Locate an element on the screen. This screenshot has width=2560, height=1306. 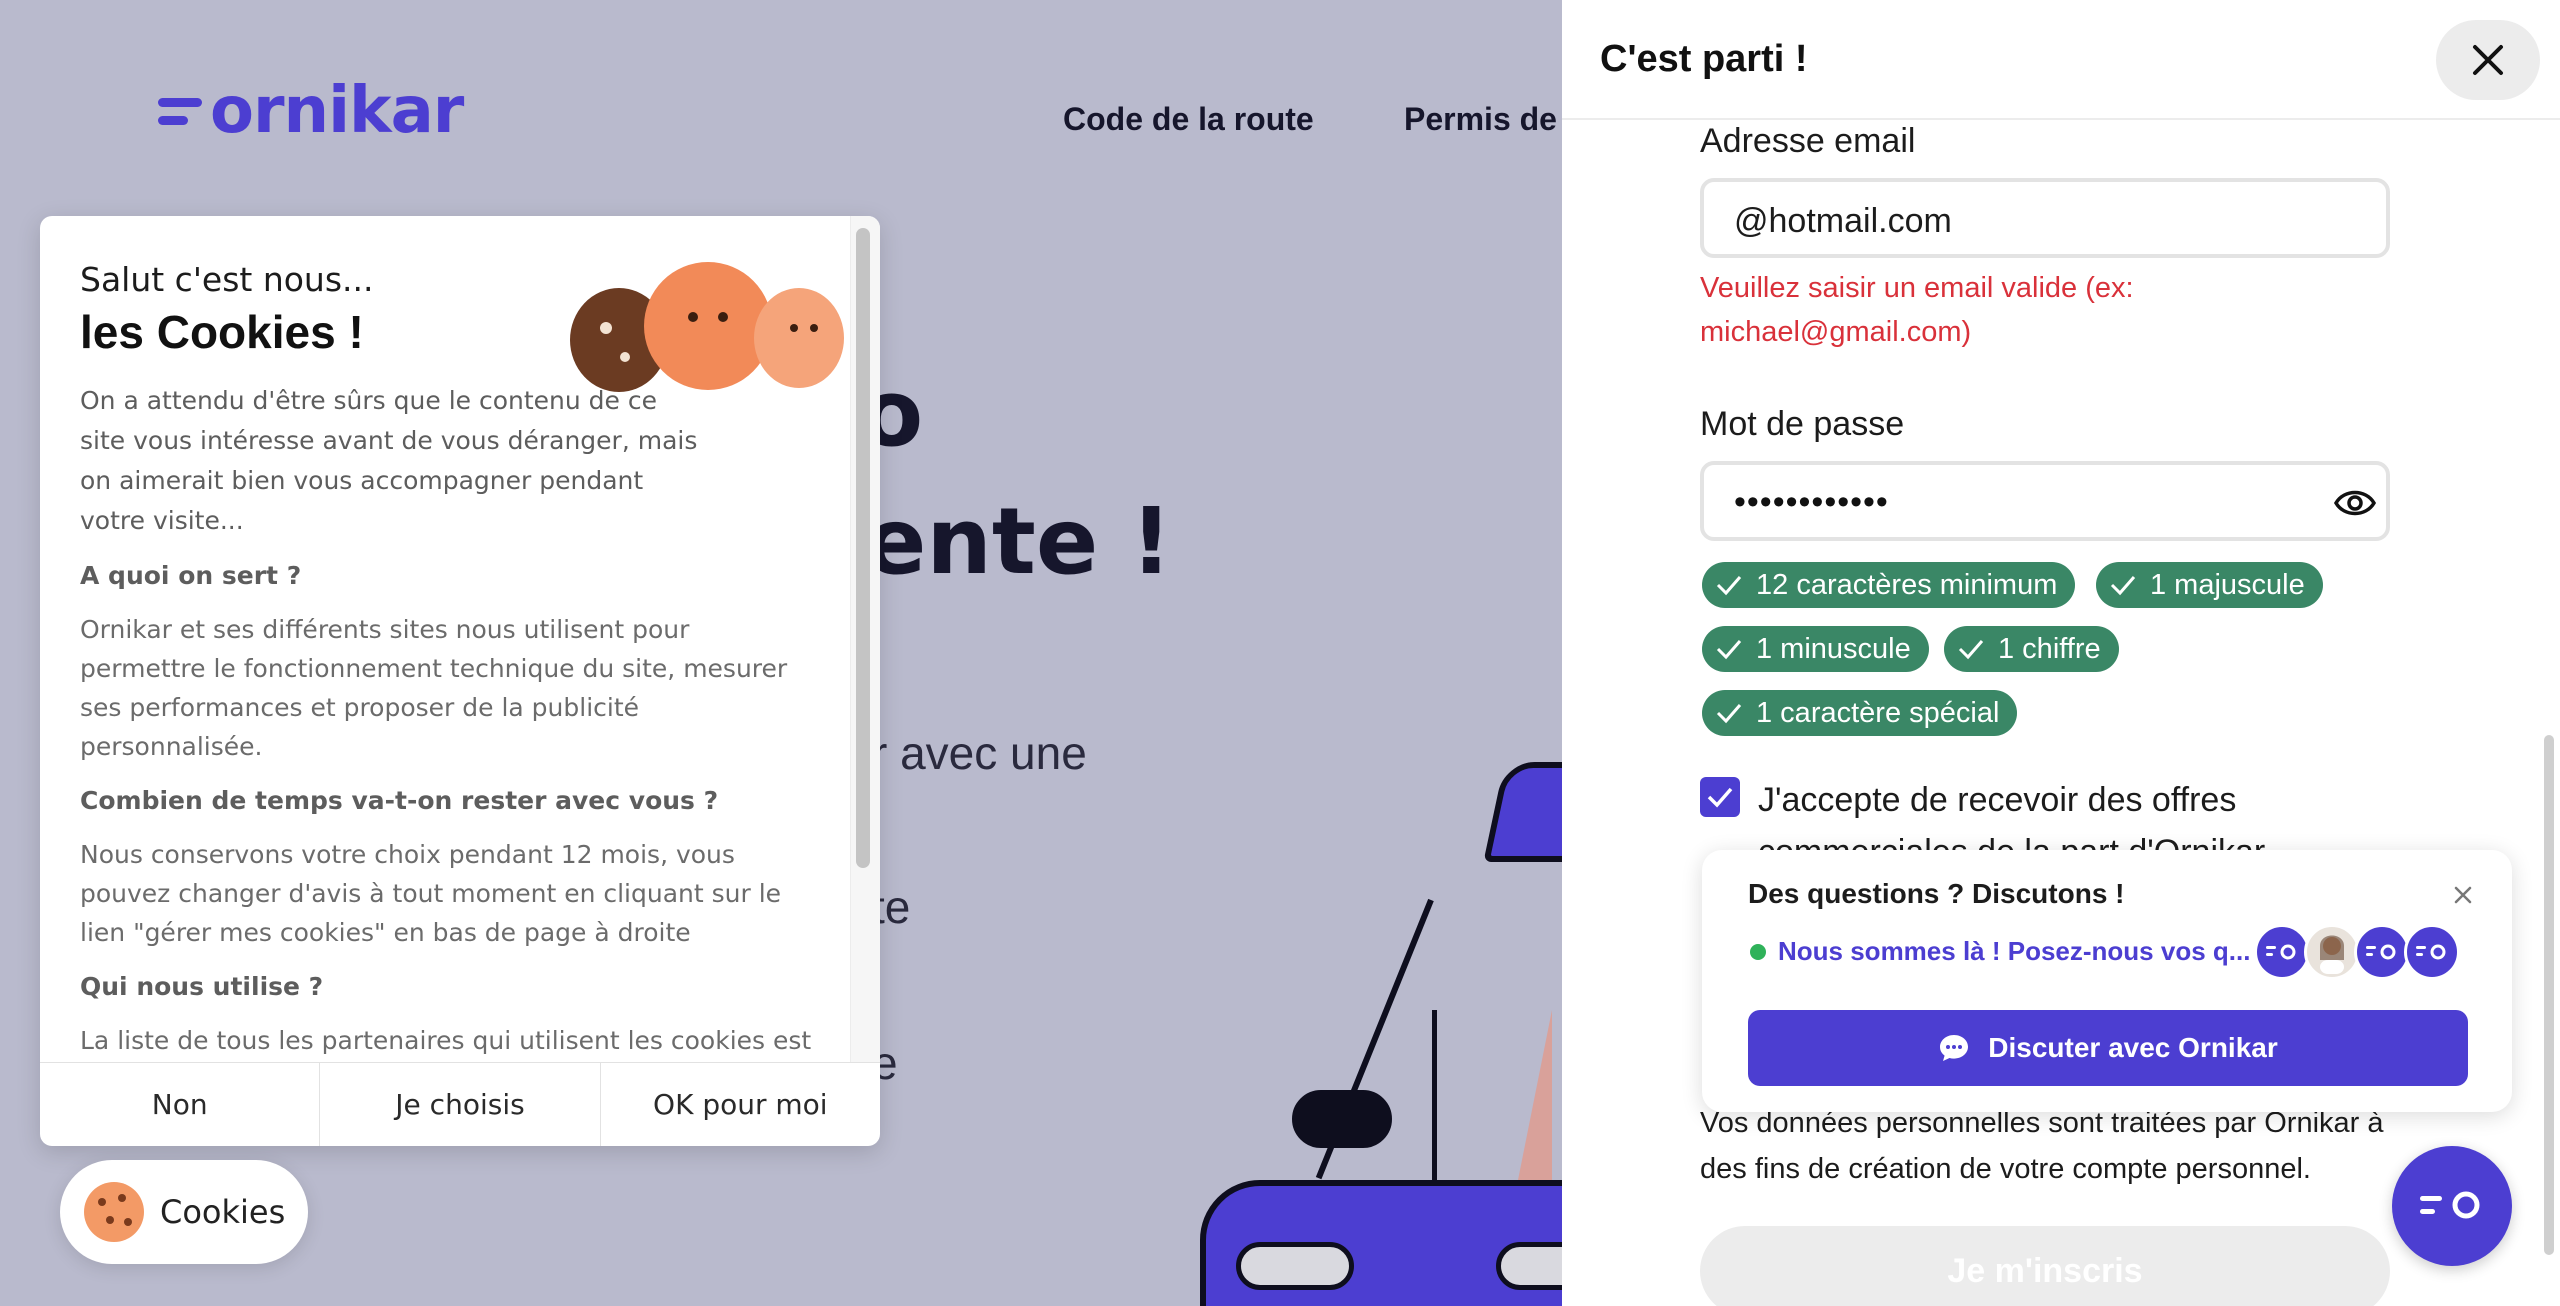
start-chat-label: Discuter avec Ornikar is located at coordinates (2133, 1047).